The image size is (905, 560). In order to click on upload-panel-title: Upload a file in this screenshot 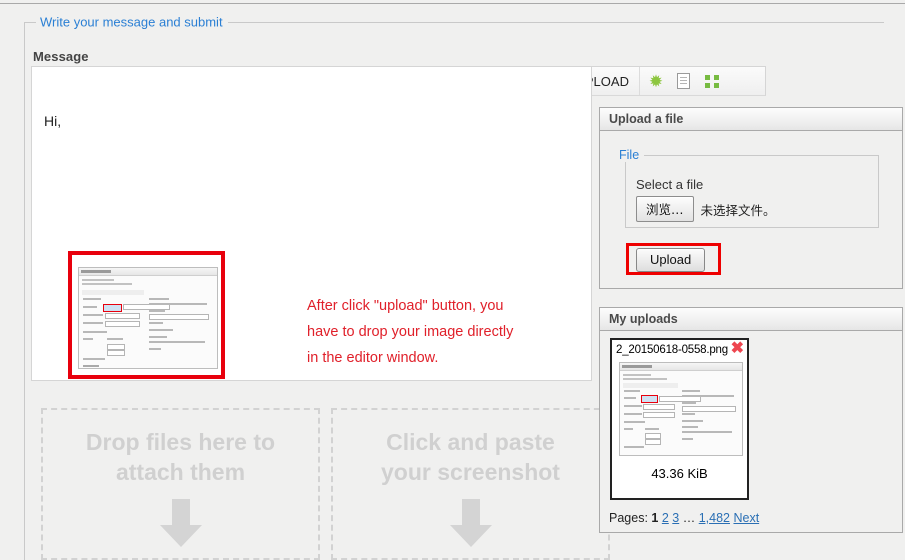, I will do `click(751, 119)`.